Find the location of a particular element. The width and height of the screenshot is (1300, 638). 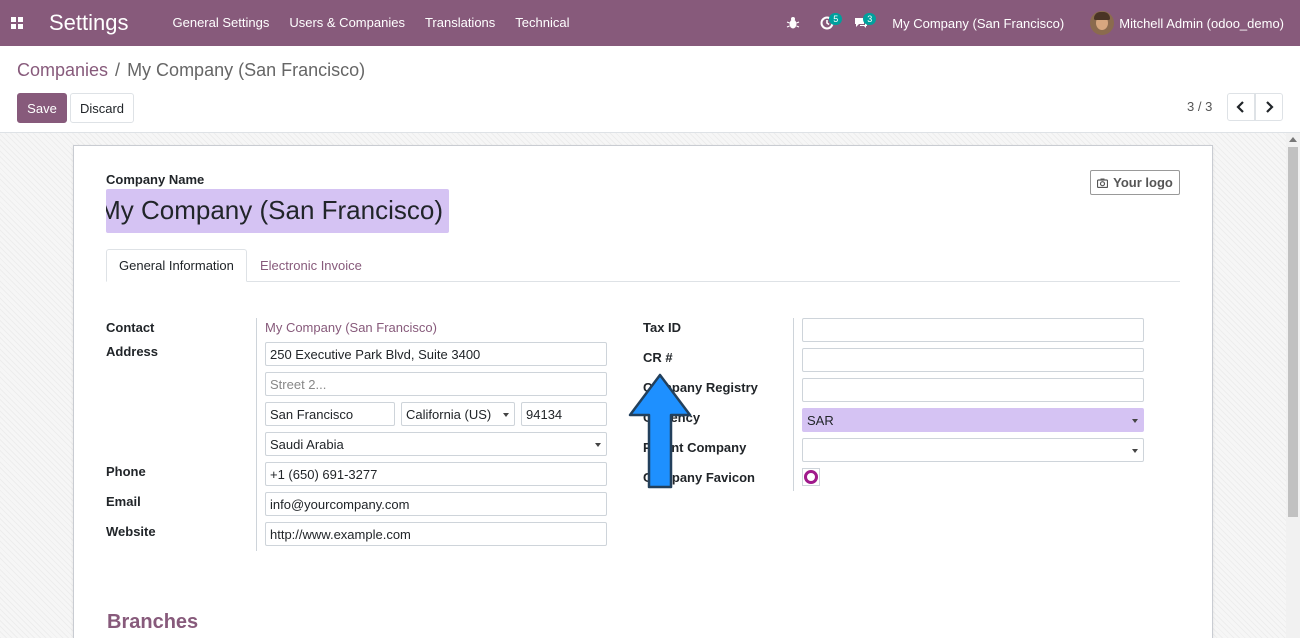

email-input: info@yourcompany.com is located at coordinates (436, 504).